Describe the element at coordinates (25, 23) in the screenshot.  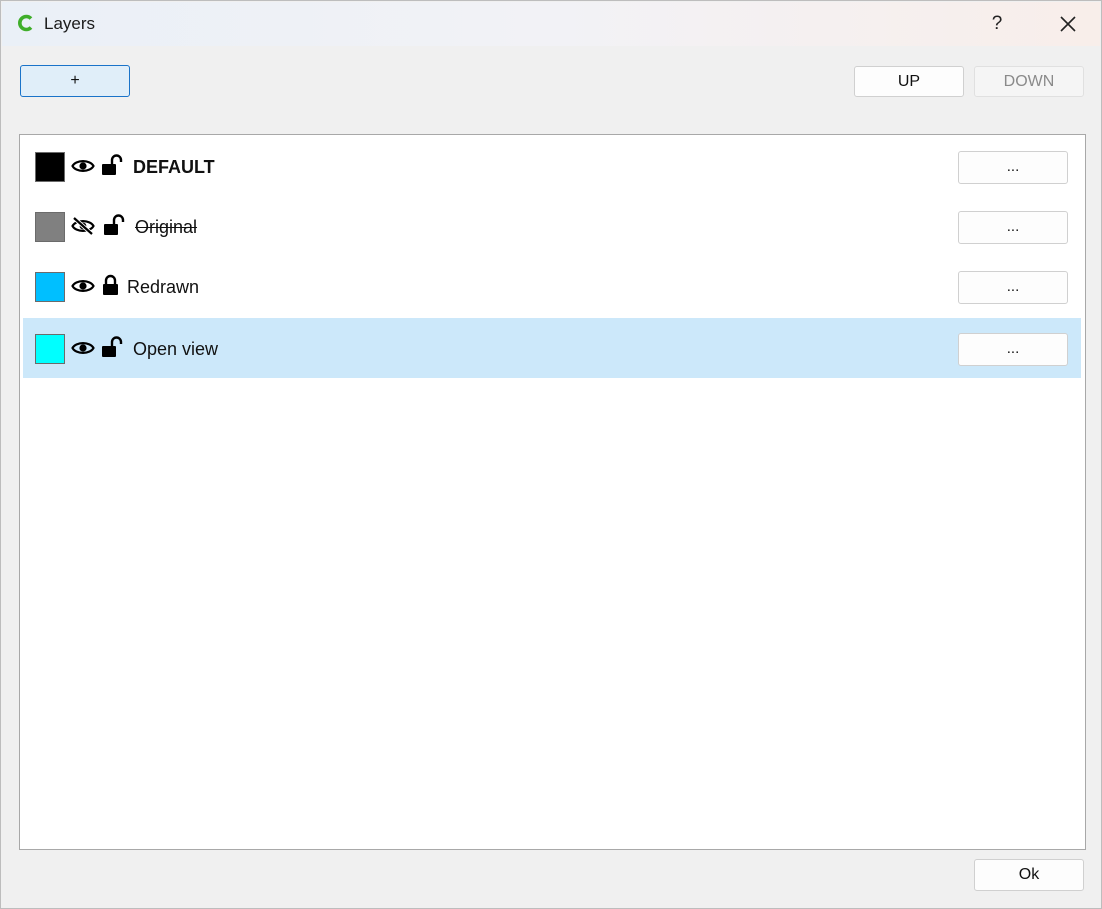
I see `app-logo-icon` at that location.